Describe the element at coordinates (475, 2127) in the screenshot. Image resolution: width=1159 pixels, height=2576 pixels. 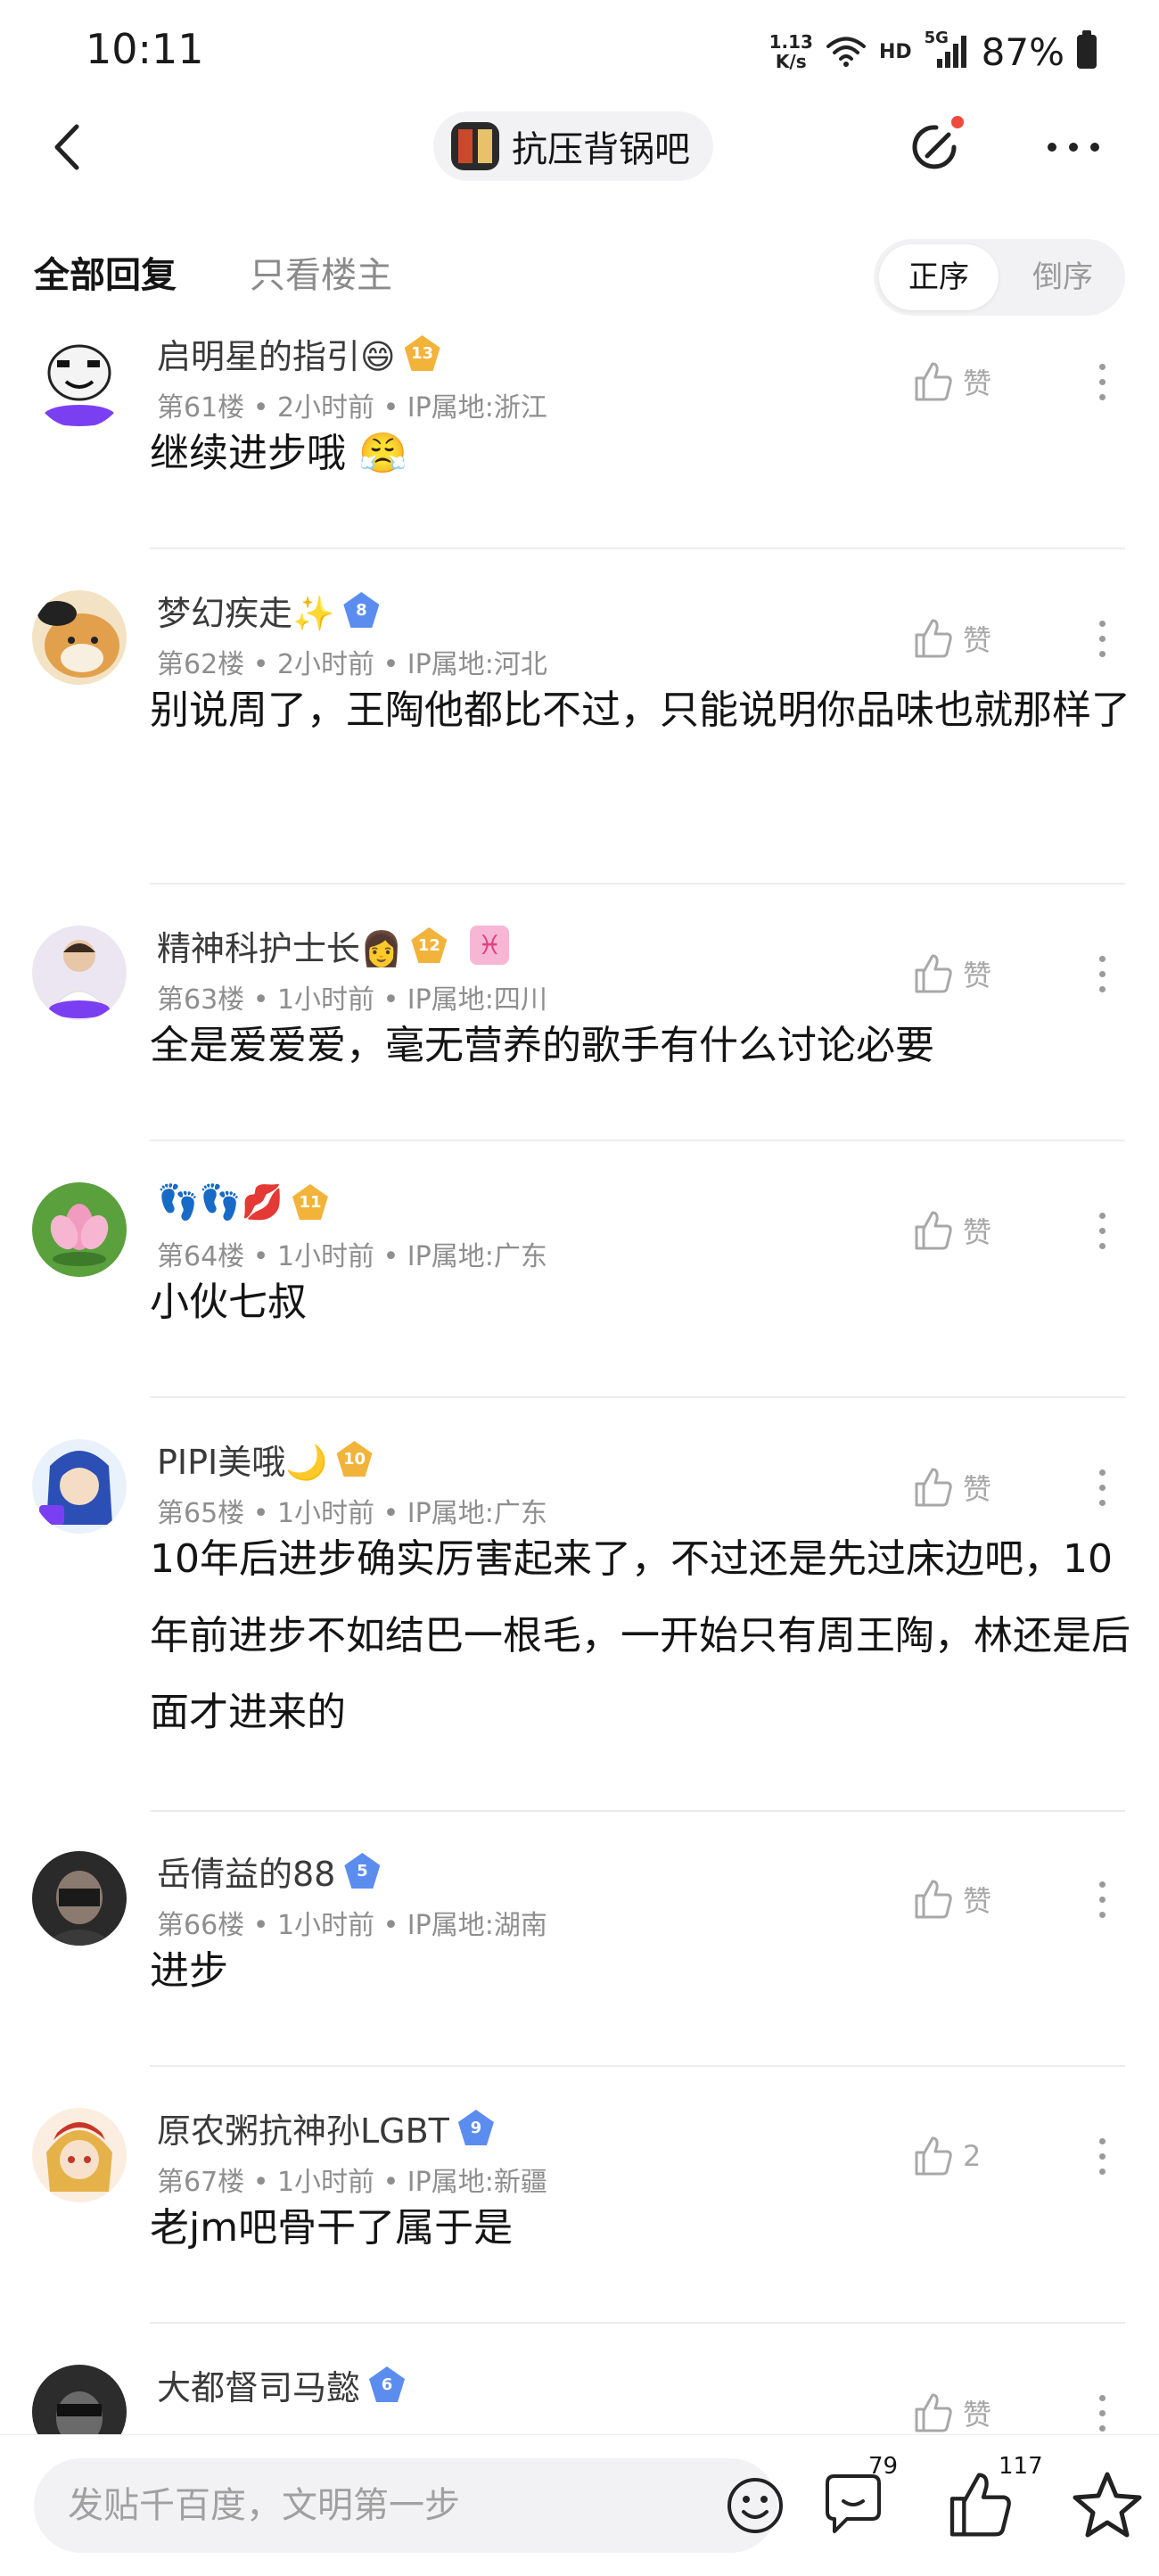
I see `level-badge: 9` at that location.